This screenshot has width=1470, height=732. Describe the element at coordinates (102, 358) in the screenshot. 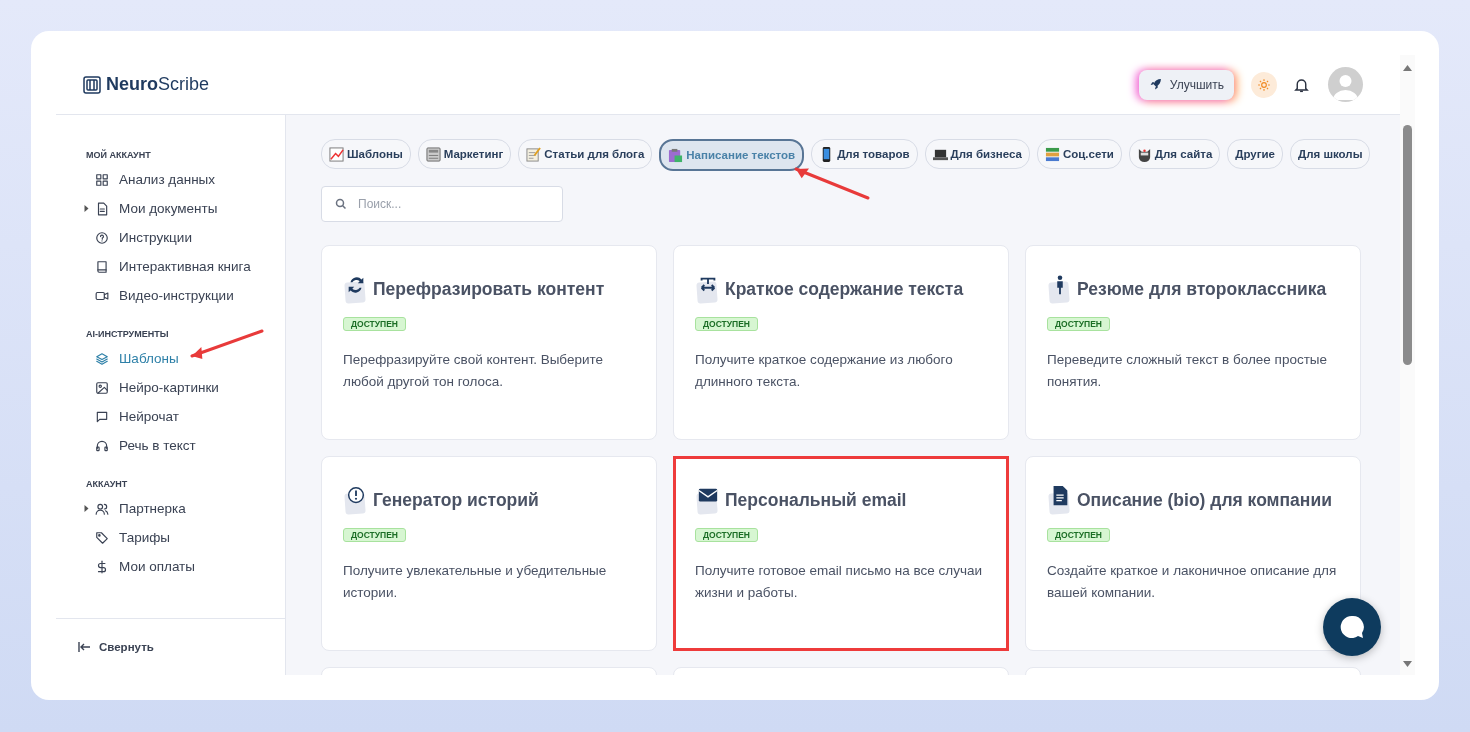

I see `layers-icon` at that location.